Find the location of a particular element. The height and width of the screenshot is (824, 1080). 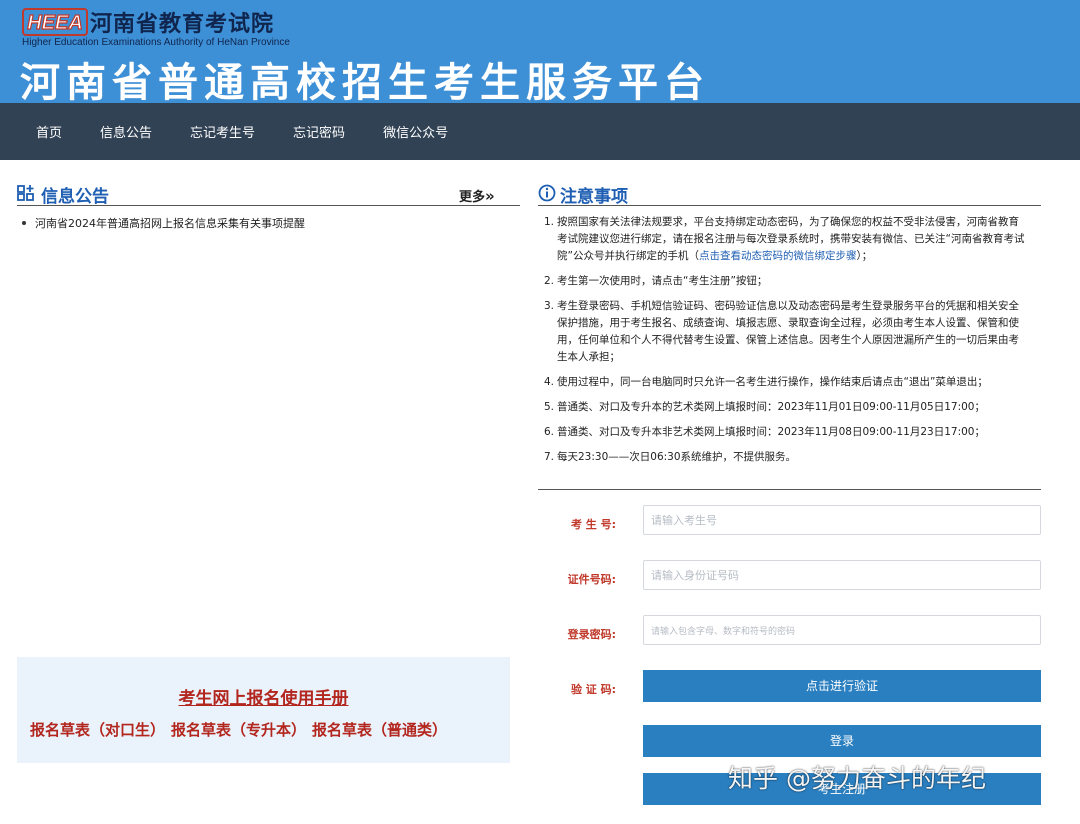

heea-logo-icon: HEEA is located at coordinates (55, 22).